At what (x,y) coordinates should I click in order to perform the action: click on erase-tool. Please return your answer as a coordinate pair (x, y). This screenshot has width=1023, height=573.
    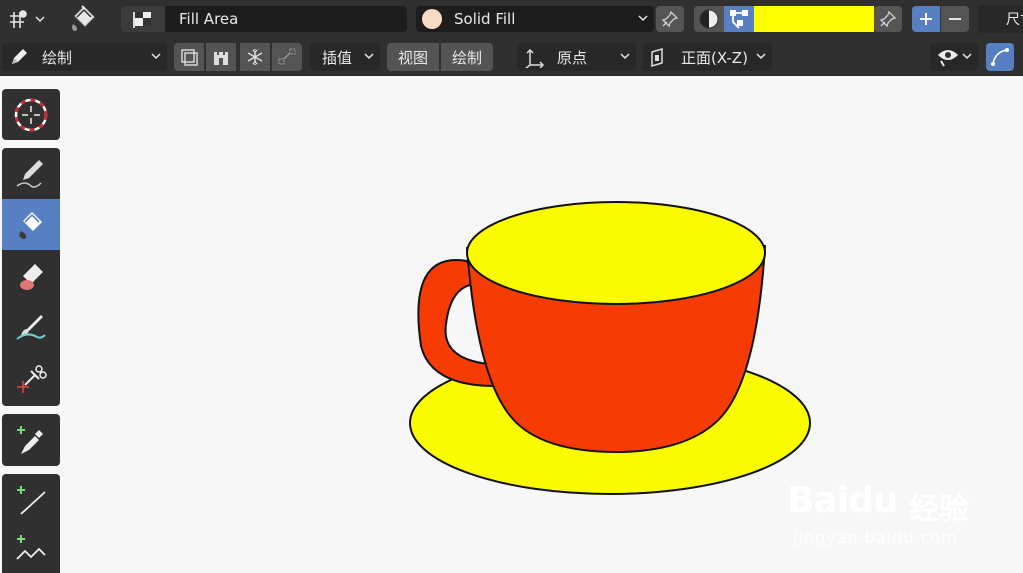
    Looking at the image, I should click on (31, 275).